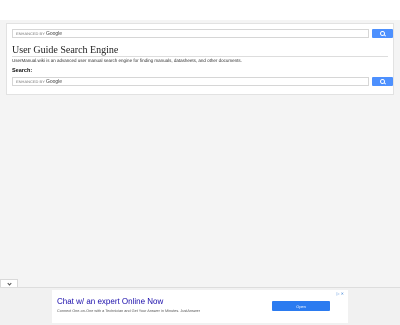 This screenshot has height=325, width=400. What do you see at coordinates (190, 33) in the screenshot?
I see `search-input: ENHANCED BY Google` at bounding box center [190, 33].